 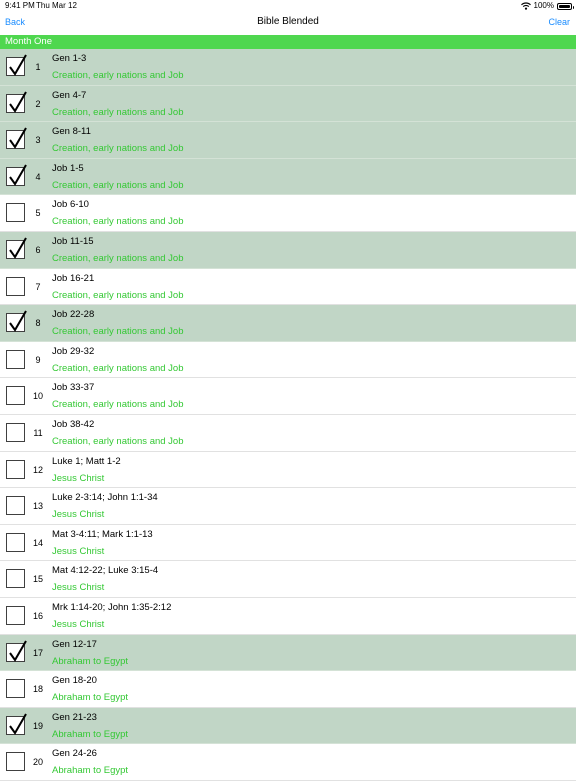 I want to click on reading-row: 4 Job 1-5 Creation, early nations and Job, so click(x=288, y=177).